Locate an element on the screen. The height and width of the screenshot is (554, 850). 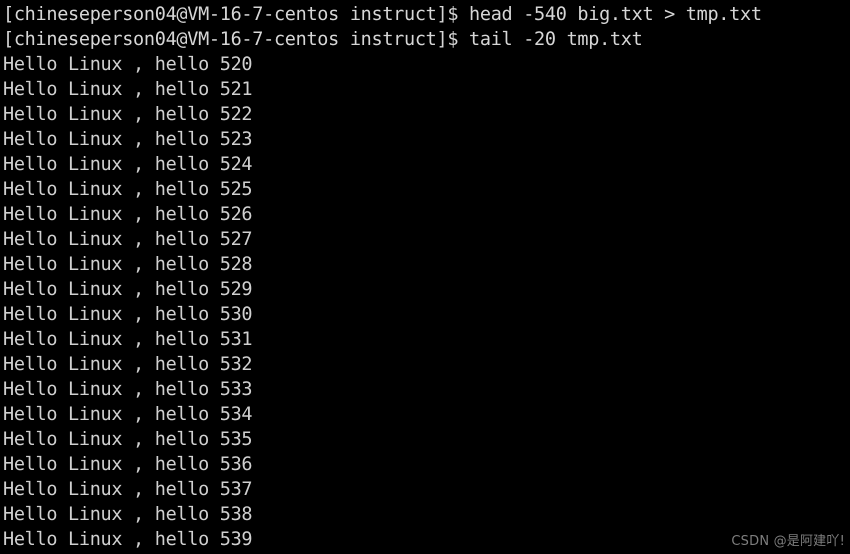
terminal-output-line: Hello Linux , hello 531 is located at coordinates (128, 339).